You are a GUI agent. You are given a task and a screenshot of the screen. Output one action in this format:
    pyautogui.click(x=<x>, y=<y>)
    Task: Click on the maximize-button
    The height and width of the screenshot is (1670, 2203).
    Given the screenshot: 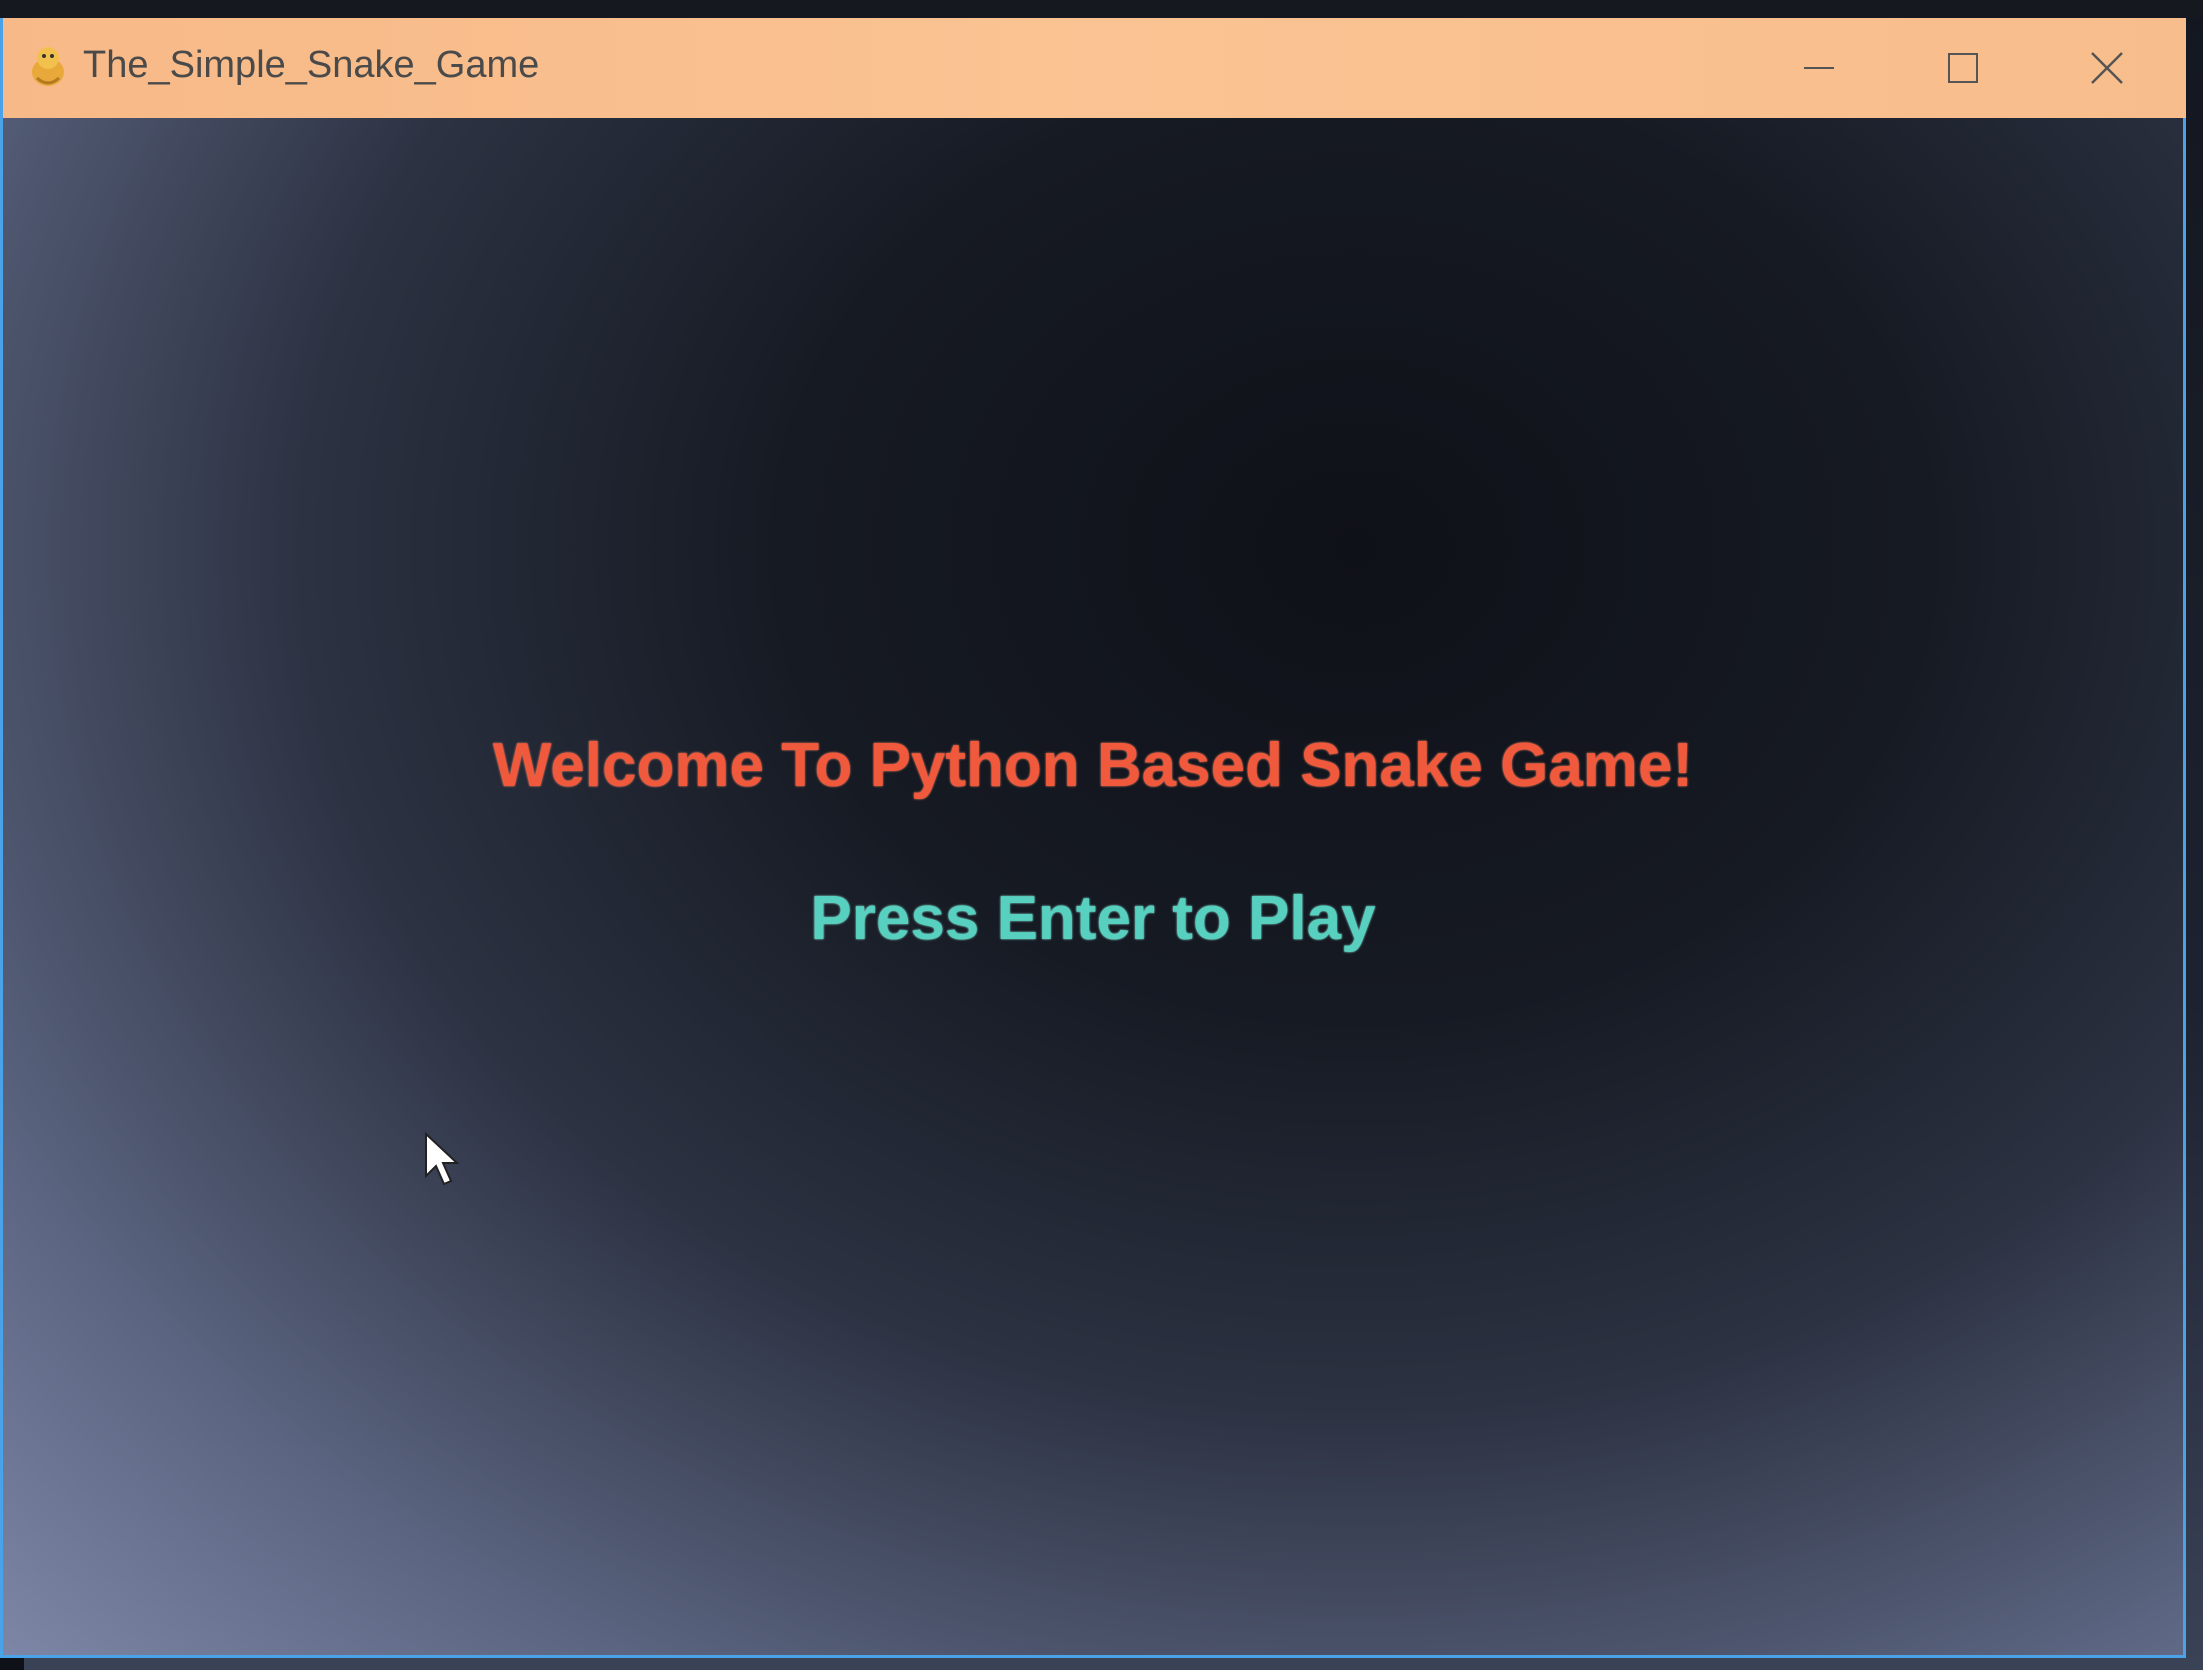 What is the action you would take?
    pyautogui.click(x=1963, y=68)
    